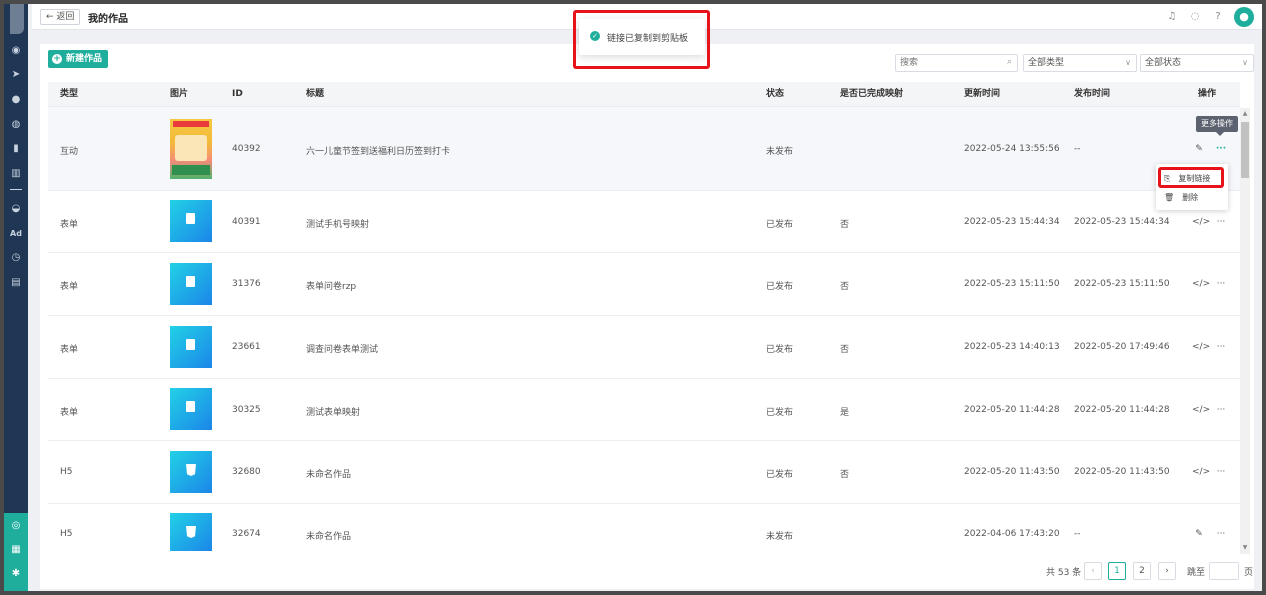 The width and height of the screenshot is (1266, 595). I want to click on search-box: ⌕, so click(956, 63).